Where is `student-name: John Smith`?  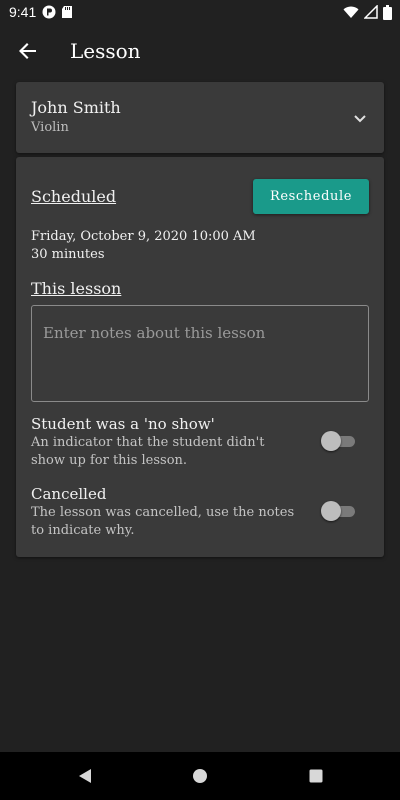 student-name: John Smith is located at coordinates (76, 107).